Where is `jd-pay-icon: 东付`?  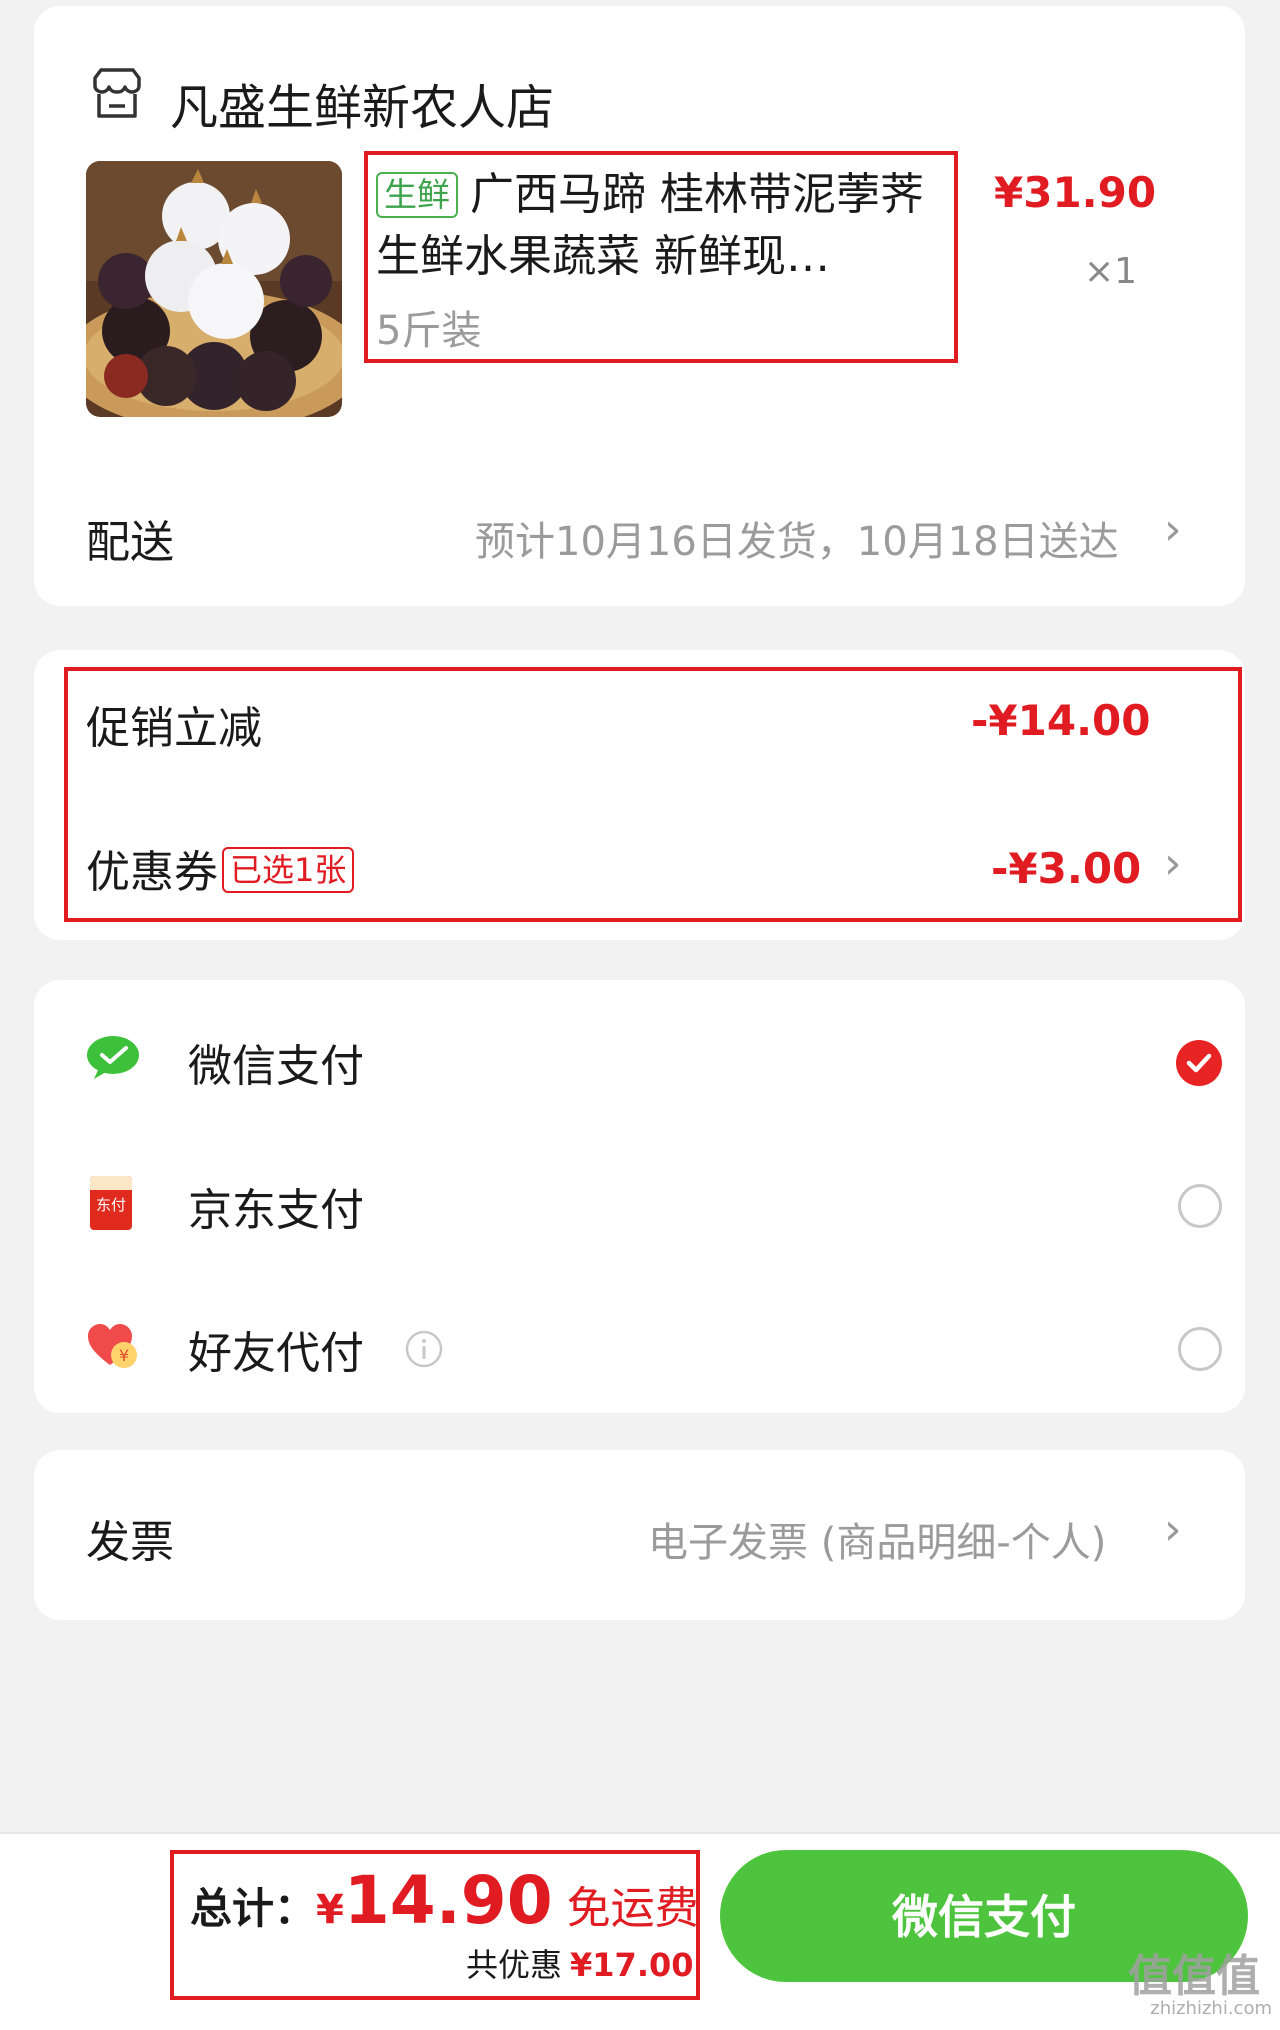 jd-pay-icon: 东付 is located at coordinates (111, 1203).